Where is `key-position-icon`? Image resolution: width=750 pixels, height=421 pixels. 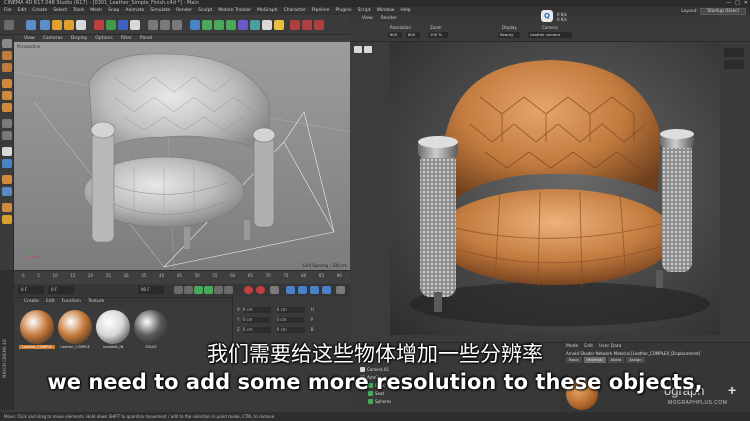
key-position-icon is located at coordinates (290, 290).